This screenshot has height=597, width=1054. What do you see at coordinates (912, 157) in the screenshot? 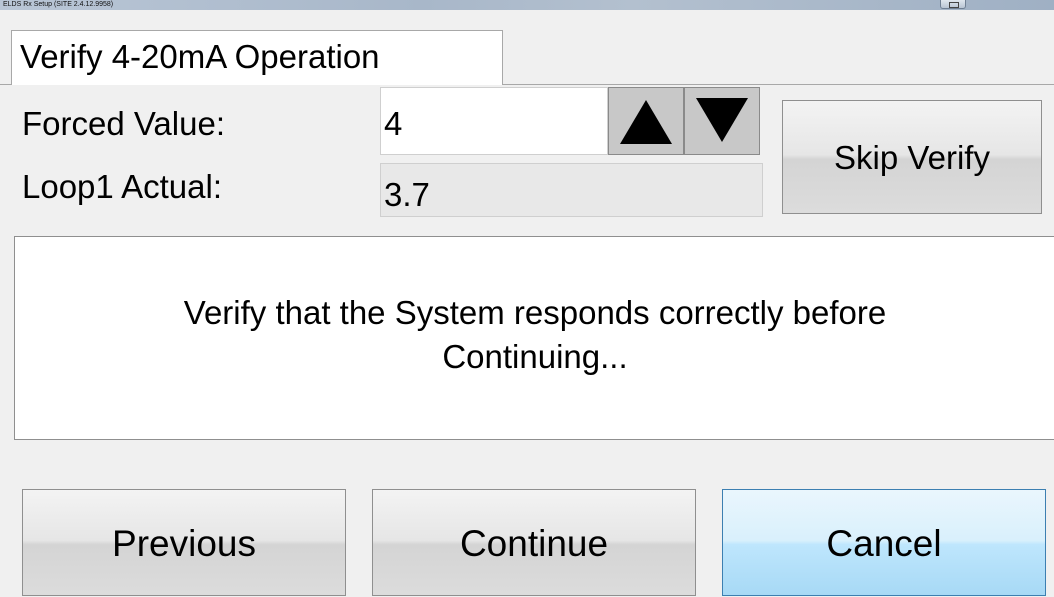
I see `skip-verify-button: Skip Verify` at bounding box center [912, 157].